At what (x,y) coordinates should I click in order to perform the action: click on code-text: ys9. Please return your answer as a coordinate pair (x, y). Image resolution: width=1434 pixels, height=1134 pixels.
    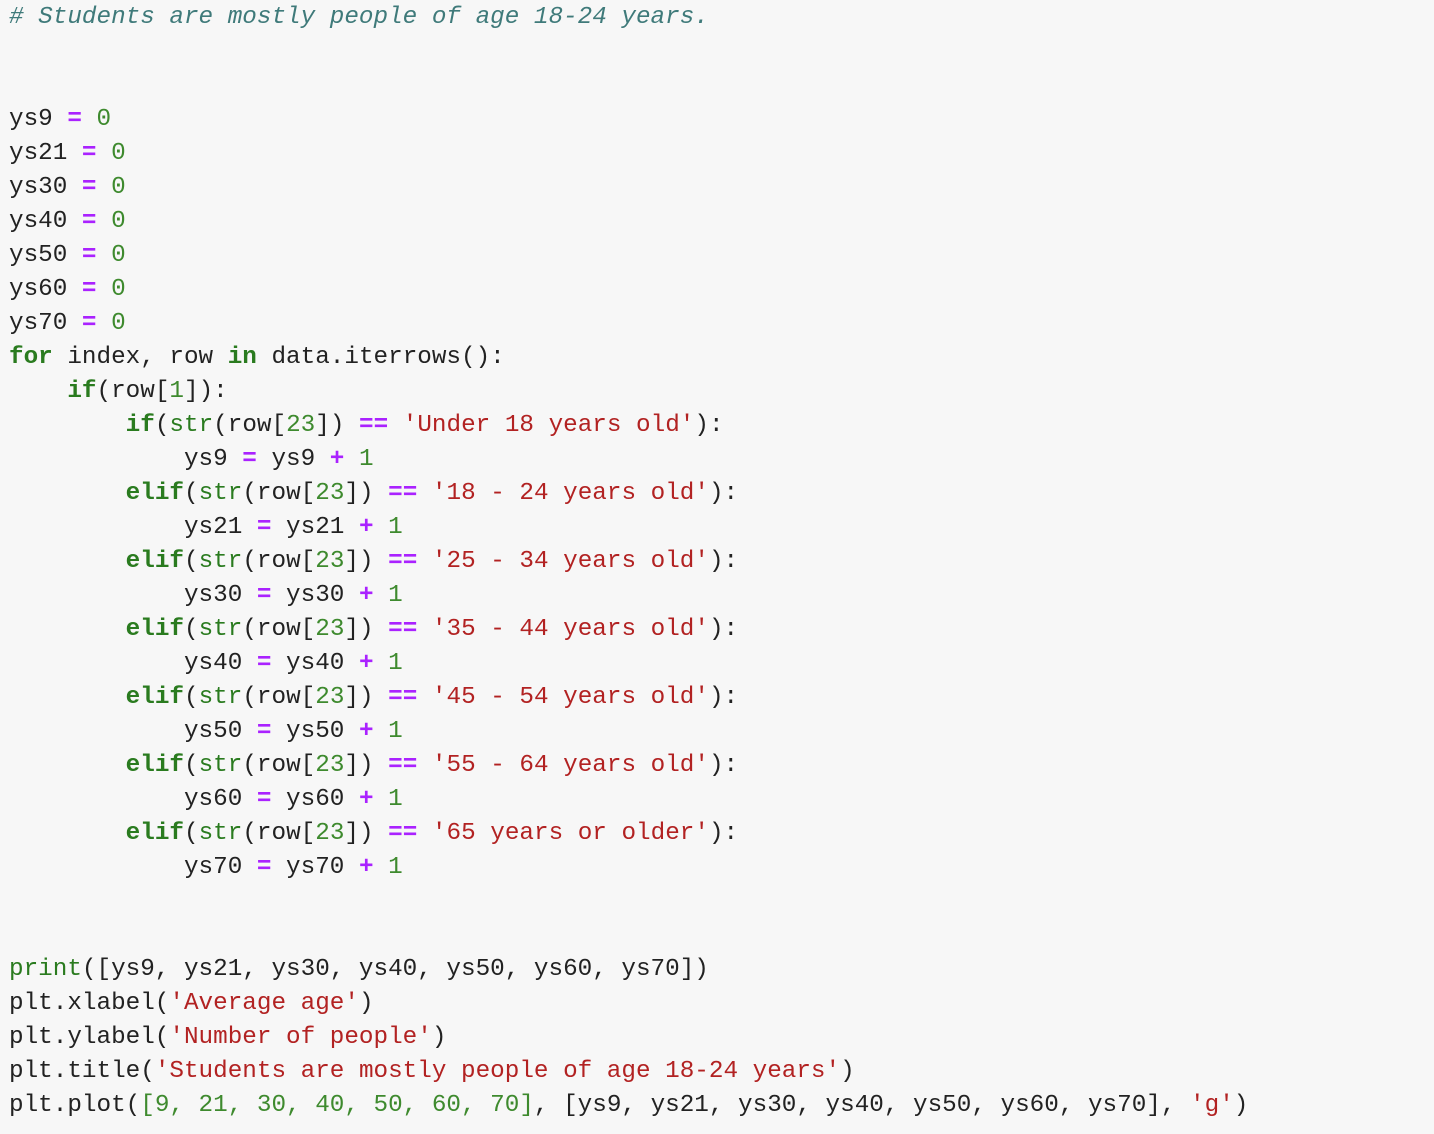
    Looking at the image, I should click on (293, 459).